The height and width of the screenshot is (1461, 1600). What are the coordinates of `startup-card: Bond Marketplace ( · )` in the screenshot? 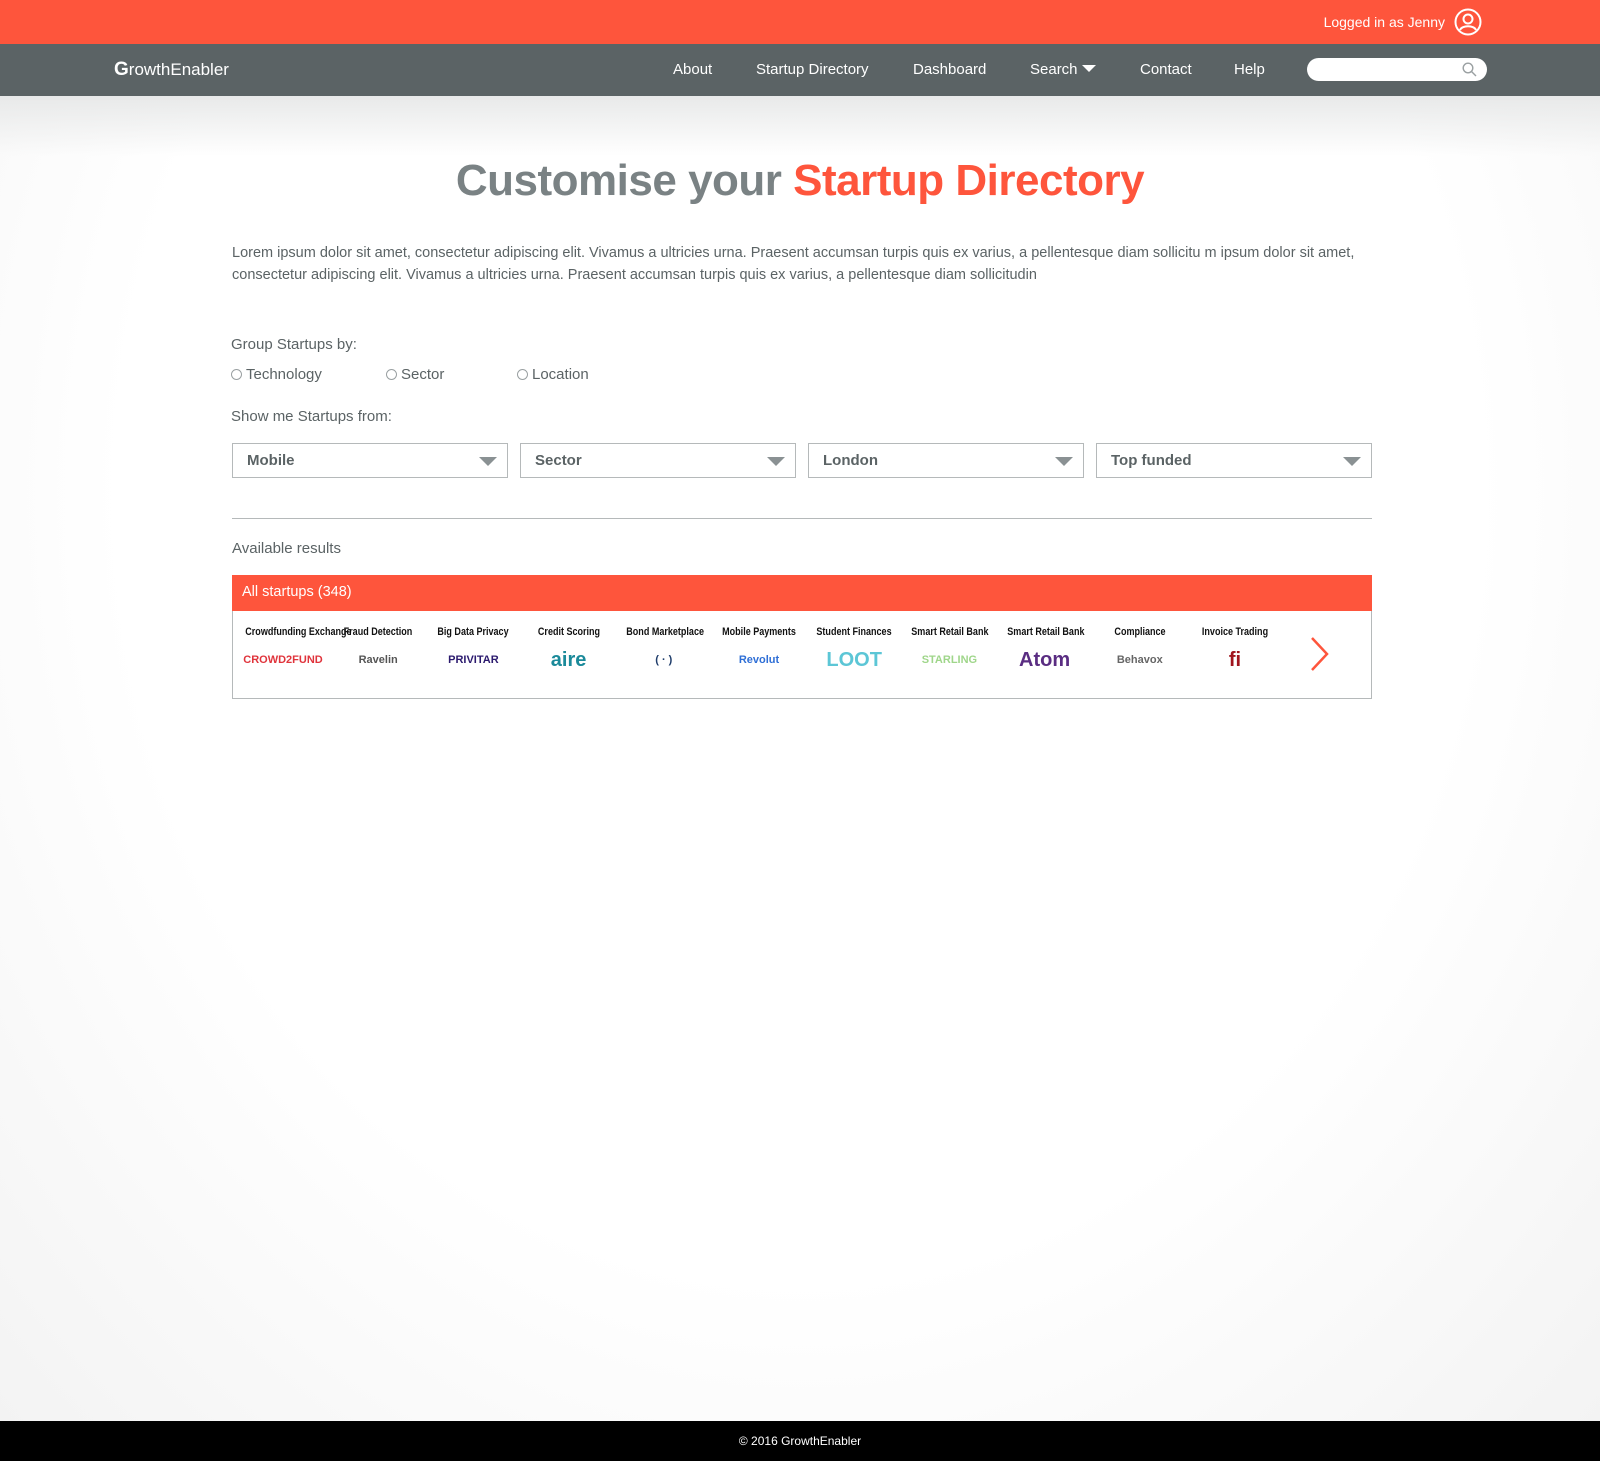 It's located at (664, 650).